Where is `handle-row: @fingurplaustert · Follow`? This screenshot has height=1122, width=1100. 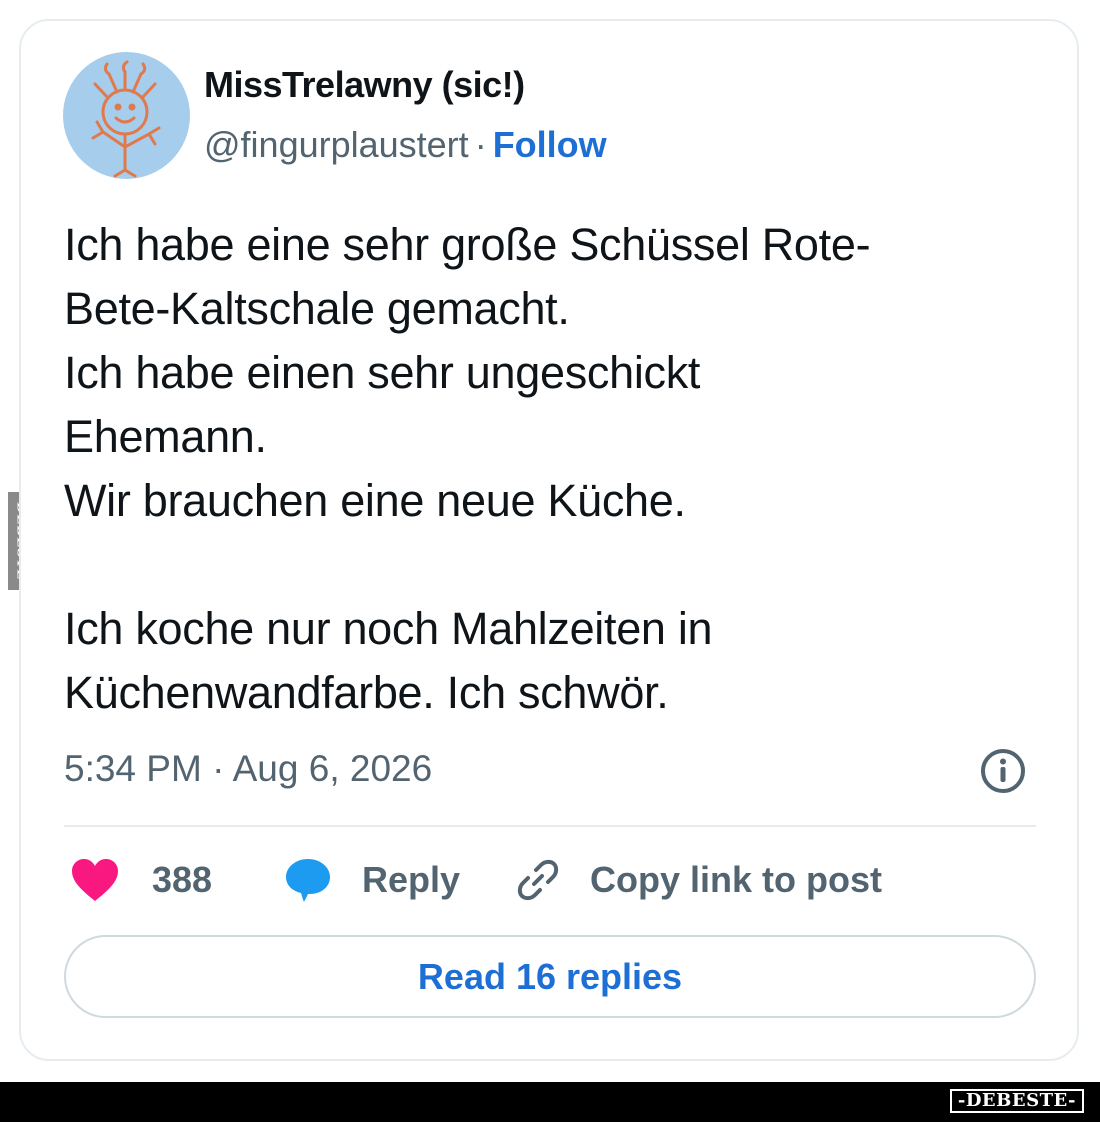 handle-row: @fingurplaustert · Follow is located at coordinates (405, 145).